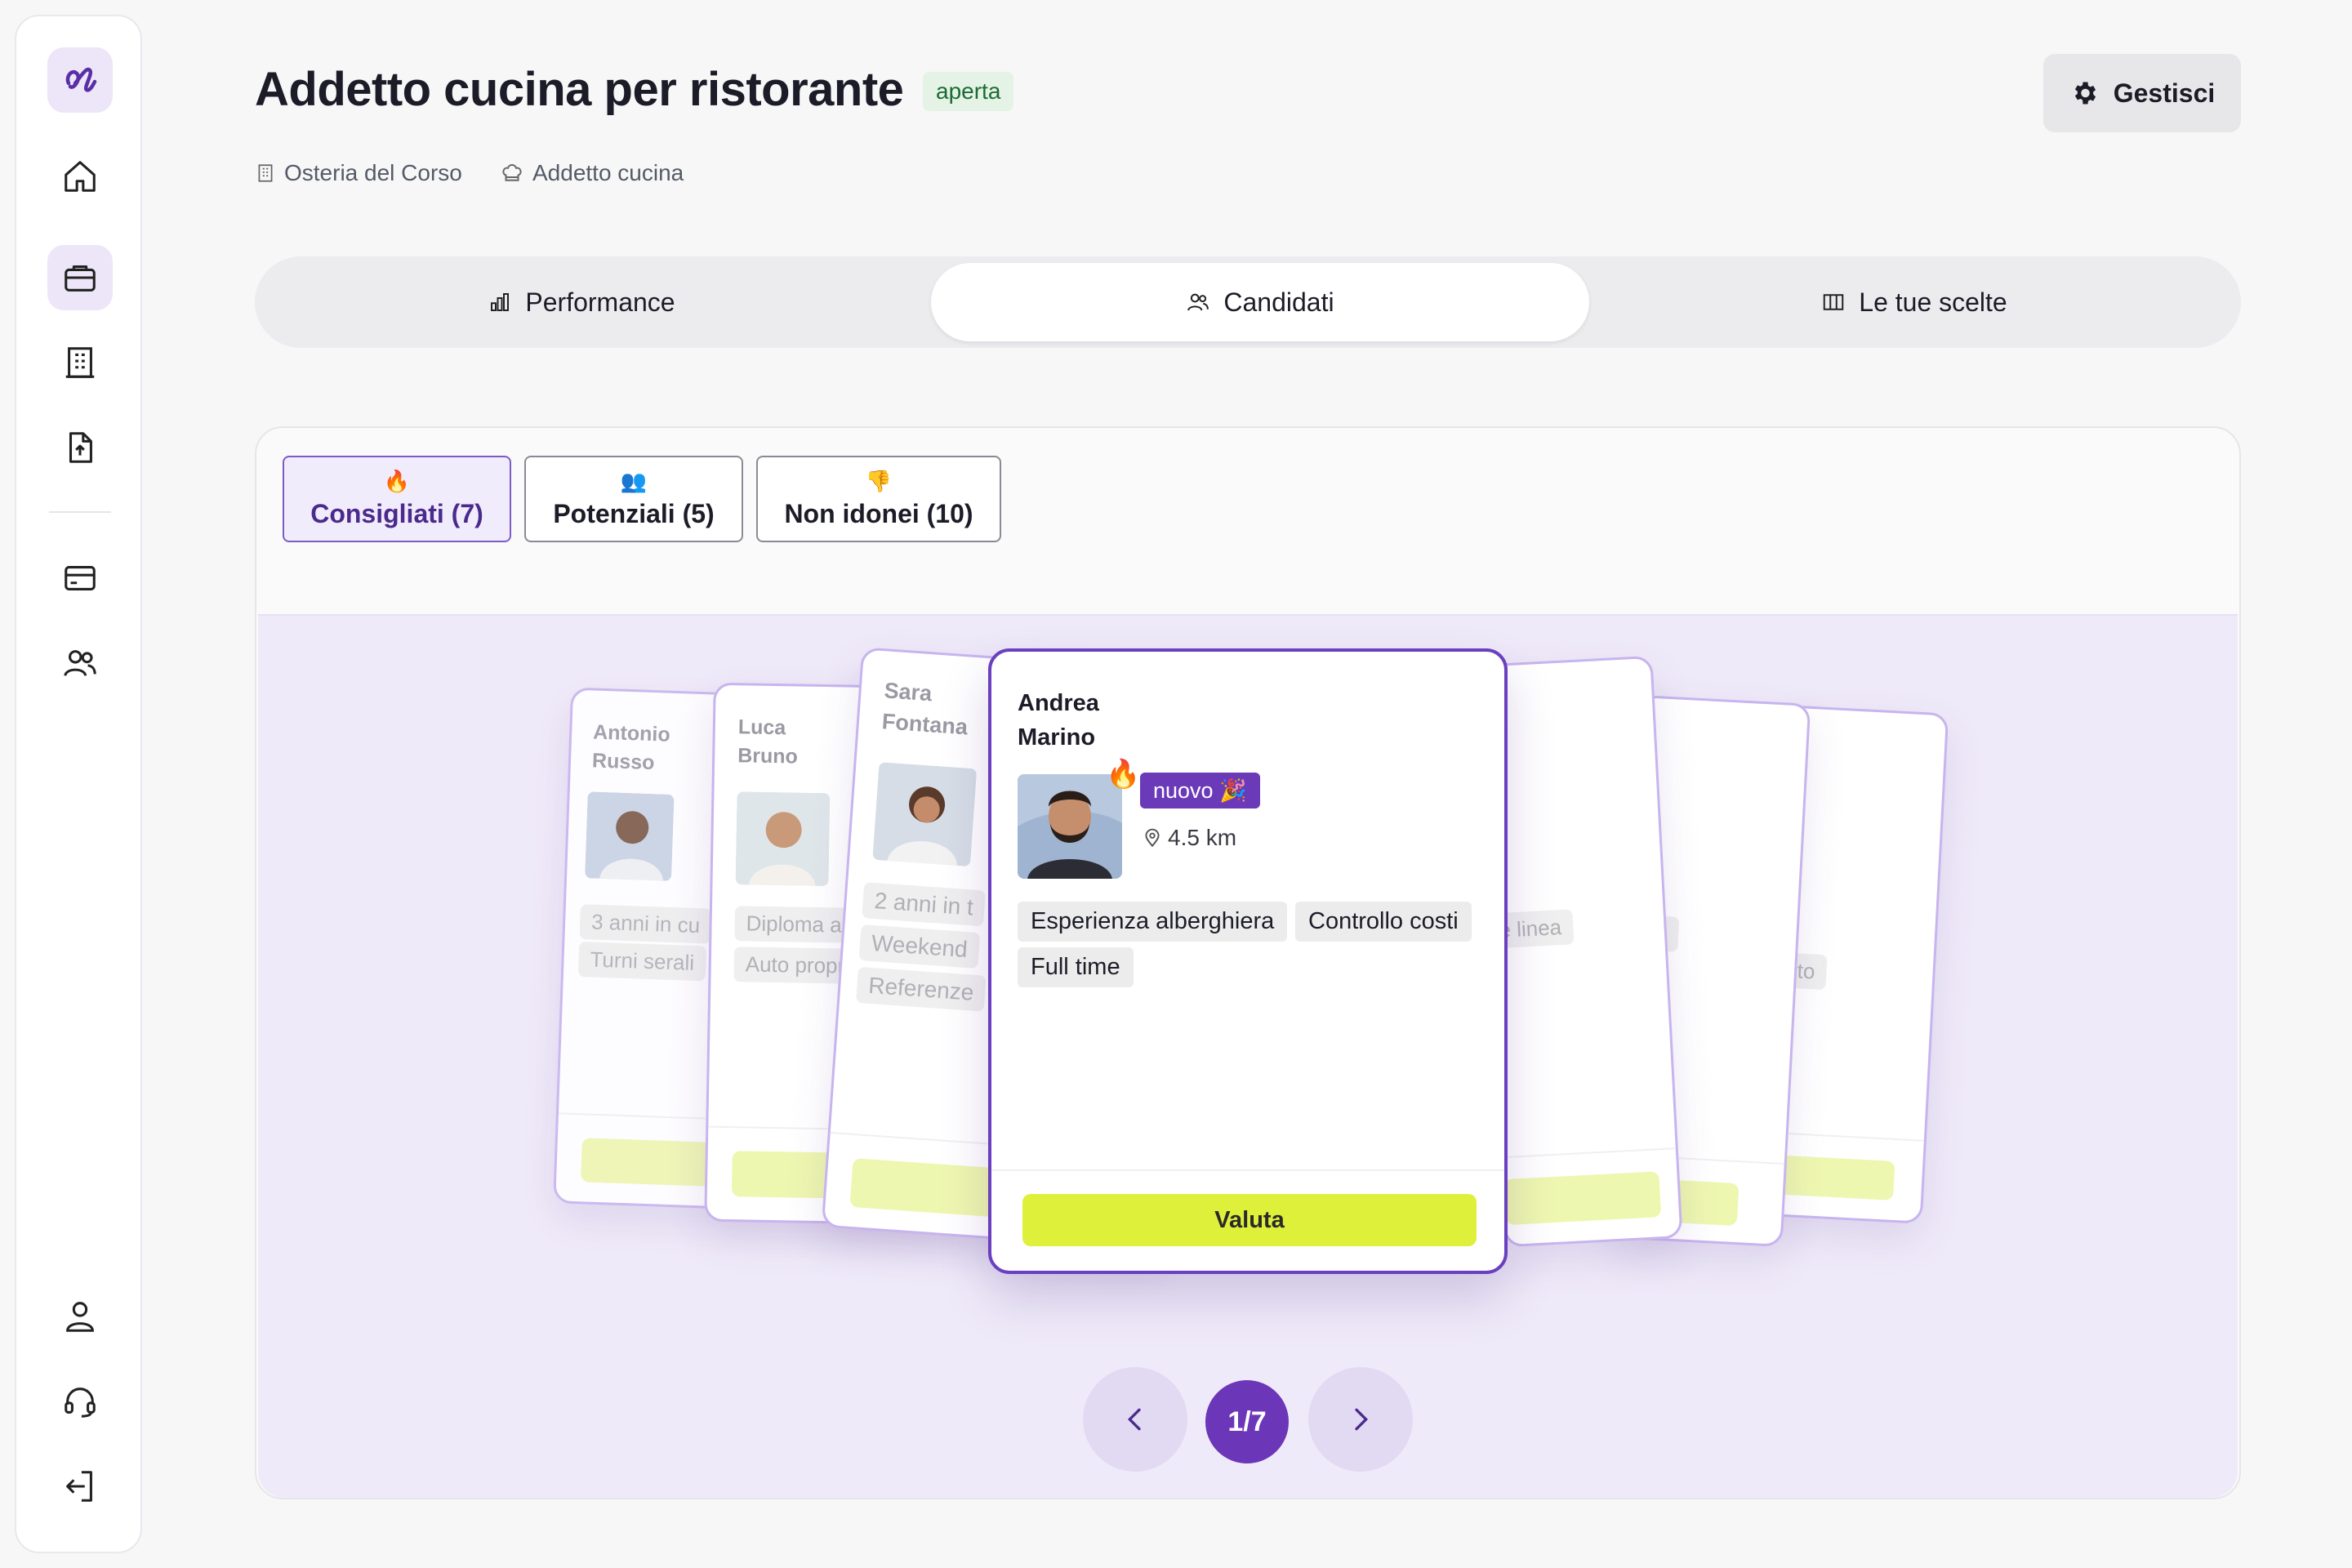 This screenshot has width=2352, height=1568. What do you see at coordinates (921, 989) in the screenshot?
I see `skill-chip: Referenze` at bounding box center [921, 989].